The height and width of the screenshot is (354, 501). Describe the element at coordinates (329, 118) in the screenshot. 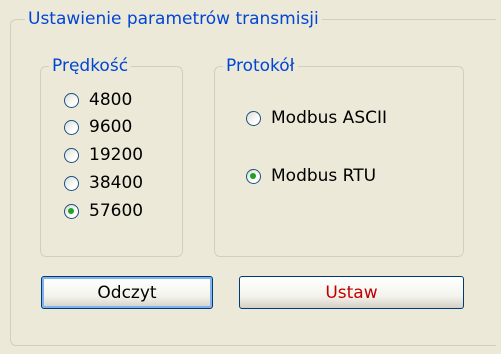

I see `protocol-option-label: Modbus ASCII` at that location.